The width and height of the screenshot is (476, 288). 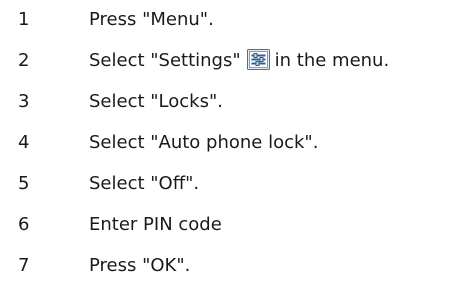 What do you see at coordinates (165, 60) in the screenshot?
I see `step-text-before: Select "Settings"` at bounding box center [165, 60].